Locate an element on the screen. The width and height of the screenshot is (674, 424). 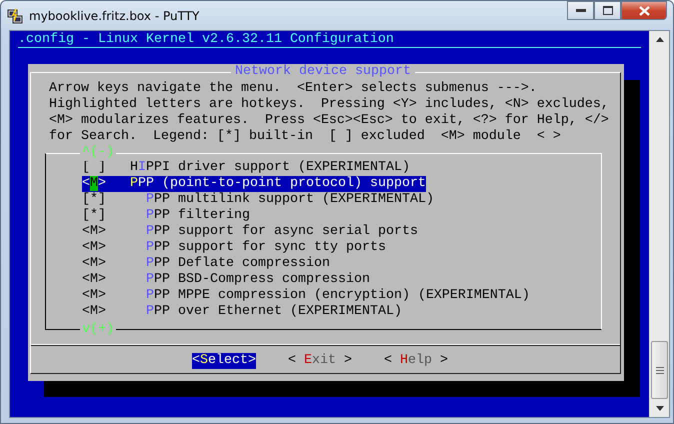
menu-item: <M> PPP support for sync tty ports is located at coordinates (234, 248).